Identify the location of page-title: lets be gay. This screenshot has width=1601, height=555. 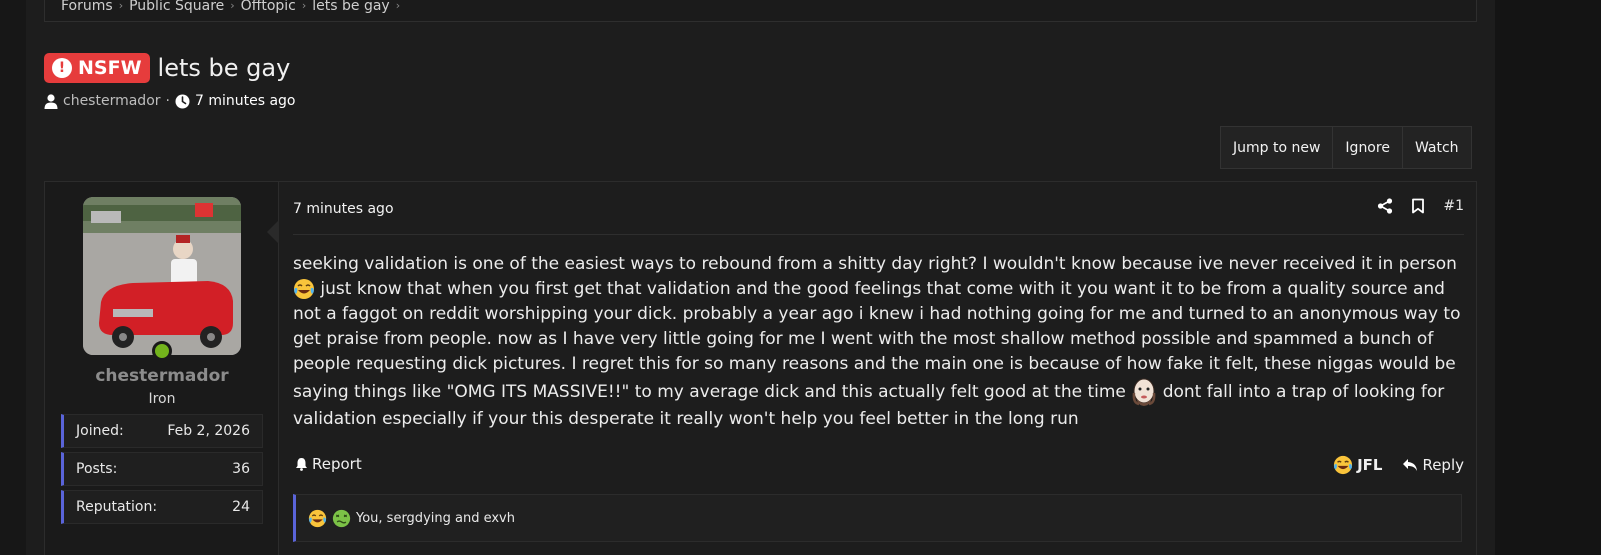
(224, 68).